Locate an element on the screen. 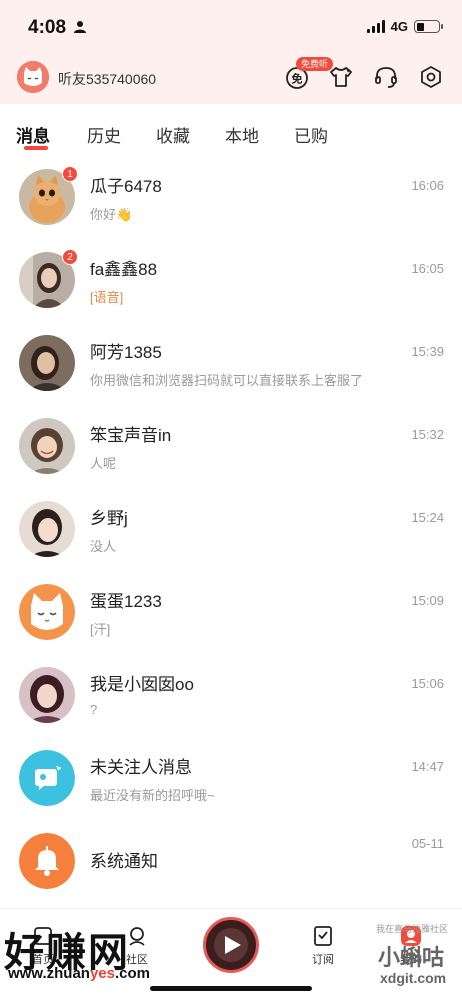  contact-name: 瓜子6478 is located at coordinates (126, 186).